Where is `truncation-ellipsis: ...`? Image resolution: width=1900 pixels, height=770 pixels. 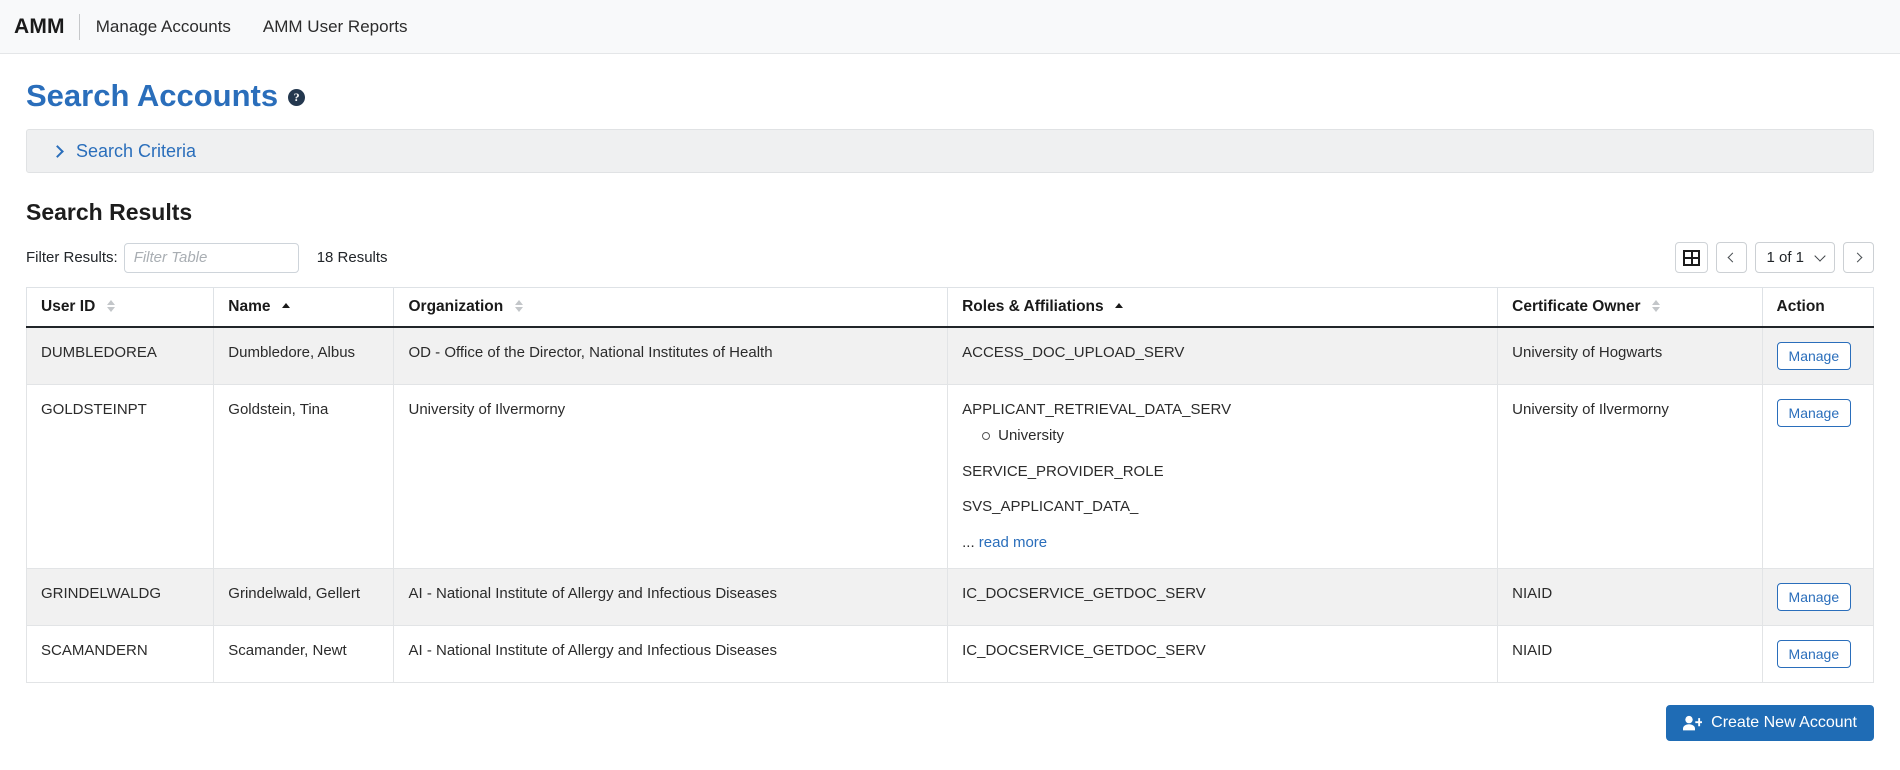
truncation-ellipsis: ... is located at coordinates (970, 543).